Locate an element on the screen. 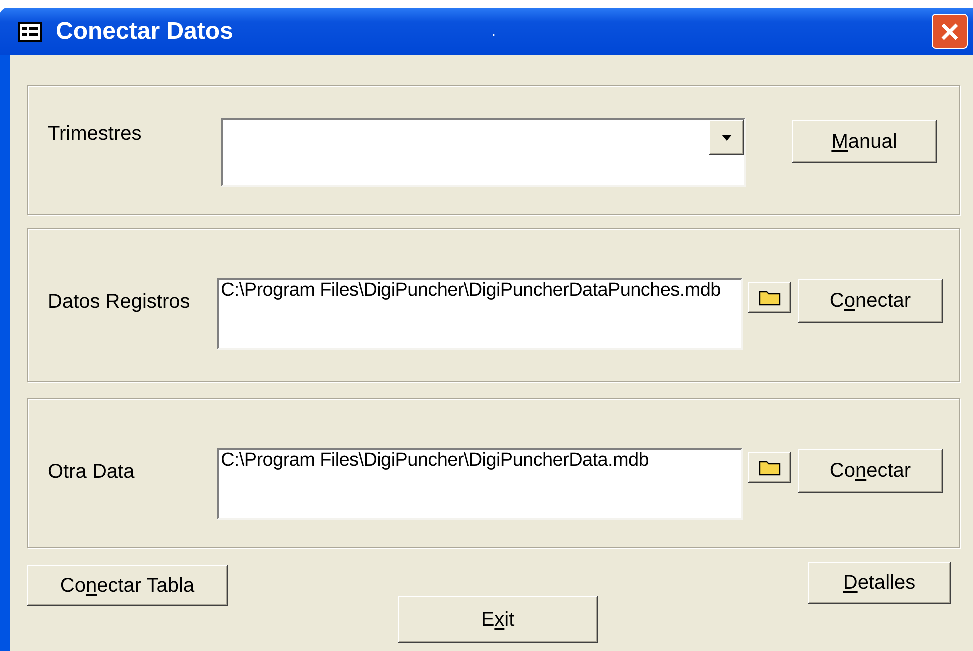  exit-button: Exit is located at coordinates (498, 619).